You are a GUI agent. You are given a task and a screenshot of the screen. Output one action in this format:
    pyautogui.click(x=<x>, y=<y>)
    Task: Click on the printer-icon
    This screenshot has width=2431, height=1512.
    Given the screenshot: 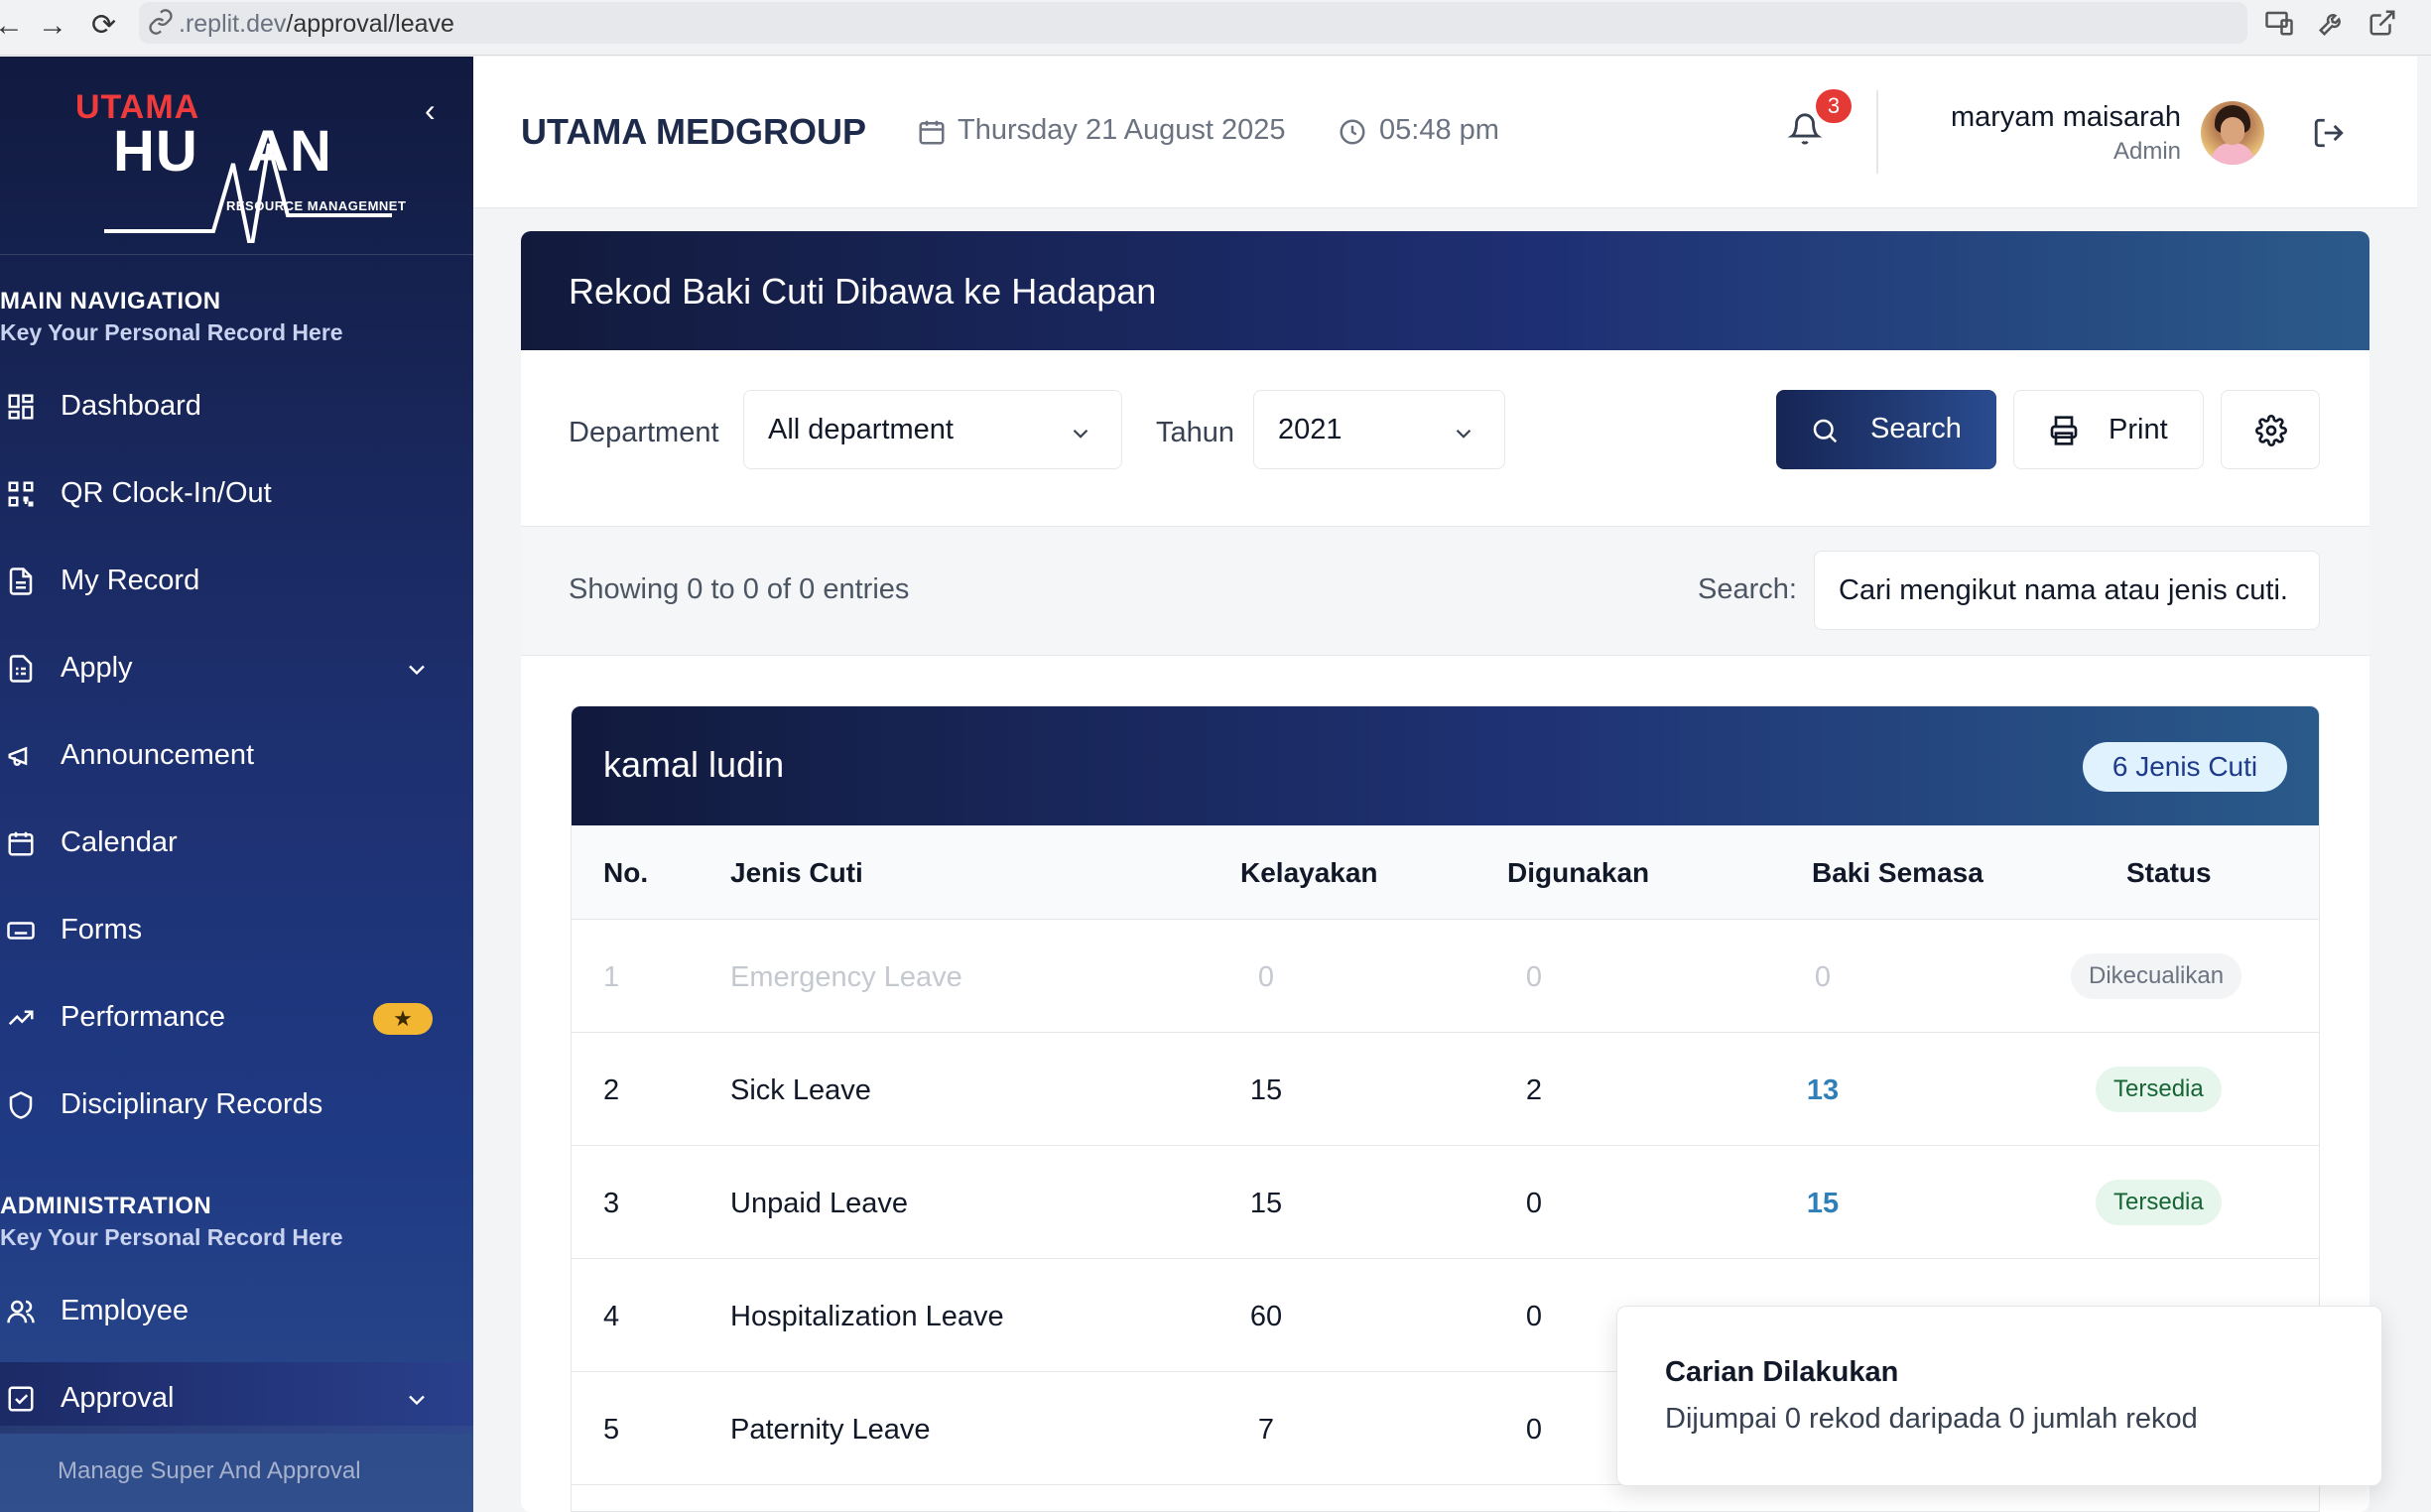 What is the action you would take?
    pyautogui.click(x=2064, y=430)
    